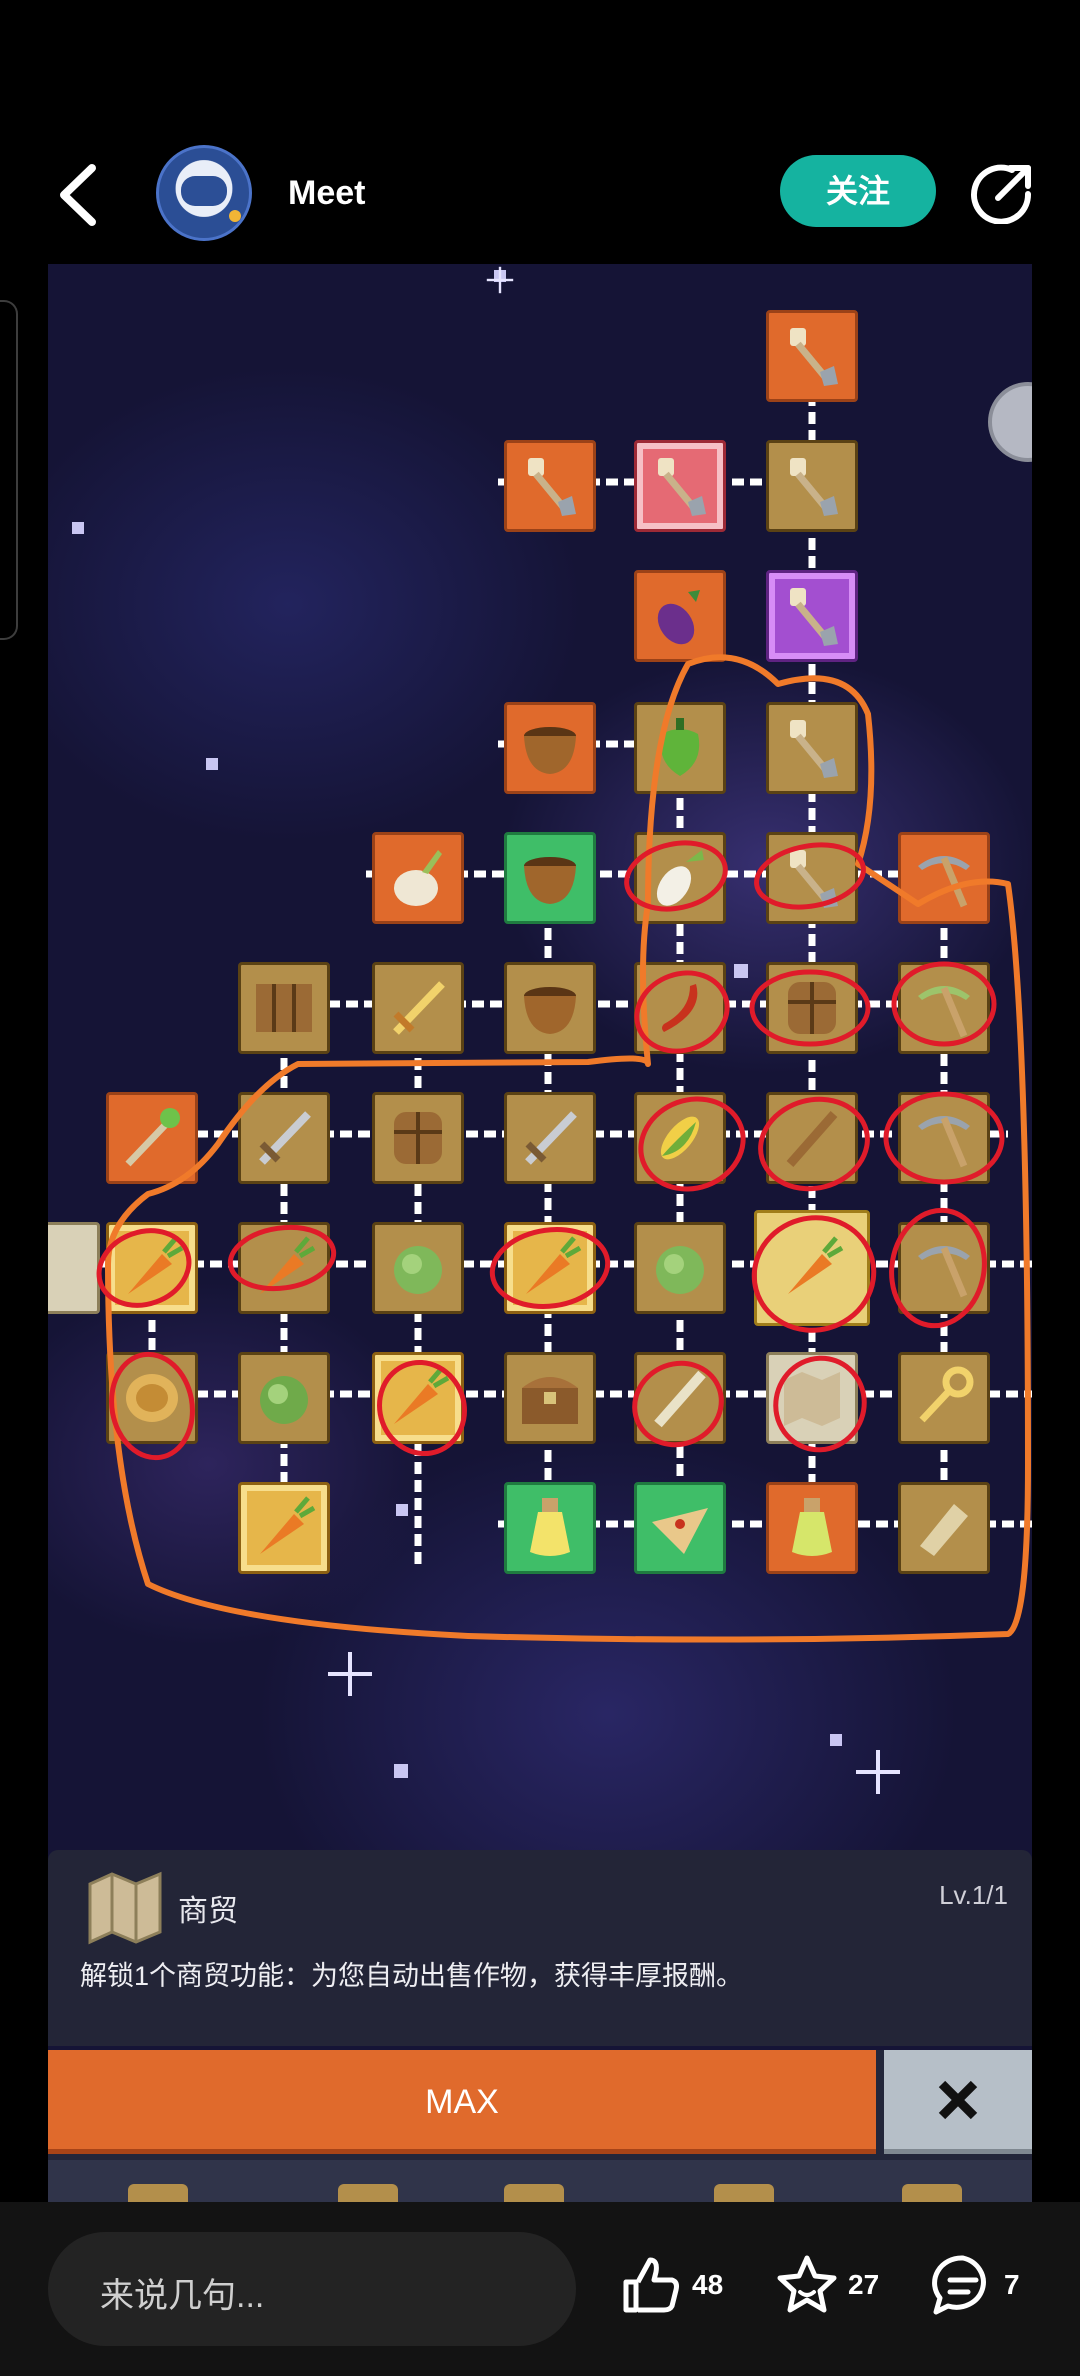  I want to click on comment-bubble-icon, so click(959, 2285).